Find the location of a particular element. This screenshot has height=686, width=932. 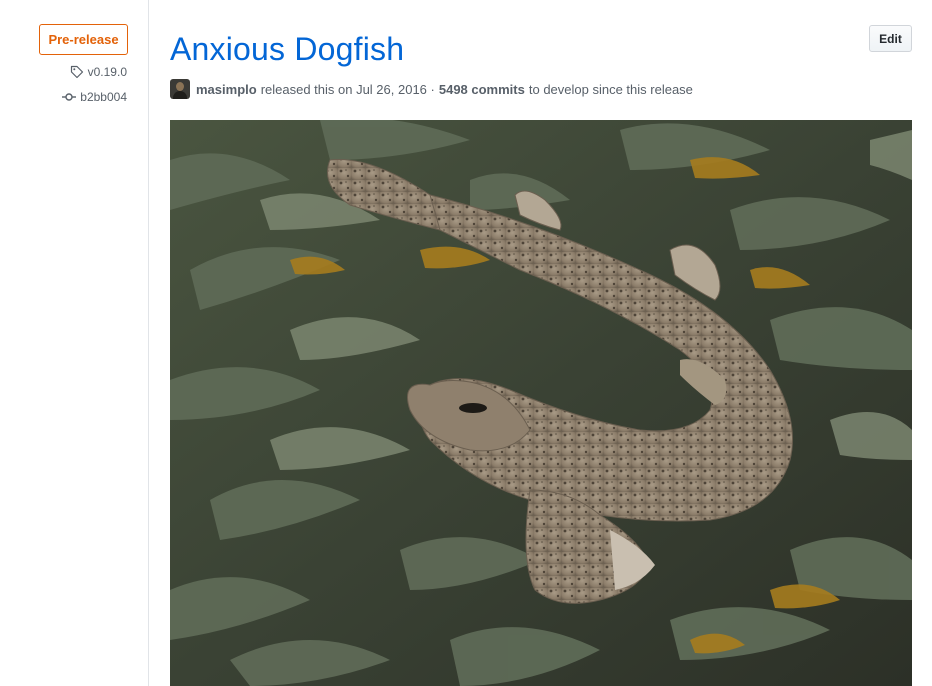

author-link: masimplo is located at coordinates (226, 89).